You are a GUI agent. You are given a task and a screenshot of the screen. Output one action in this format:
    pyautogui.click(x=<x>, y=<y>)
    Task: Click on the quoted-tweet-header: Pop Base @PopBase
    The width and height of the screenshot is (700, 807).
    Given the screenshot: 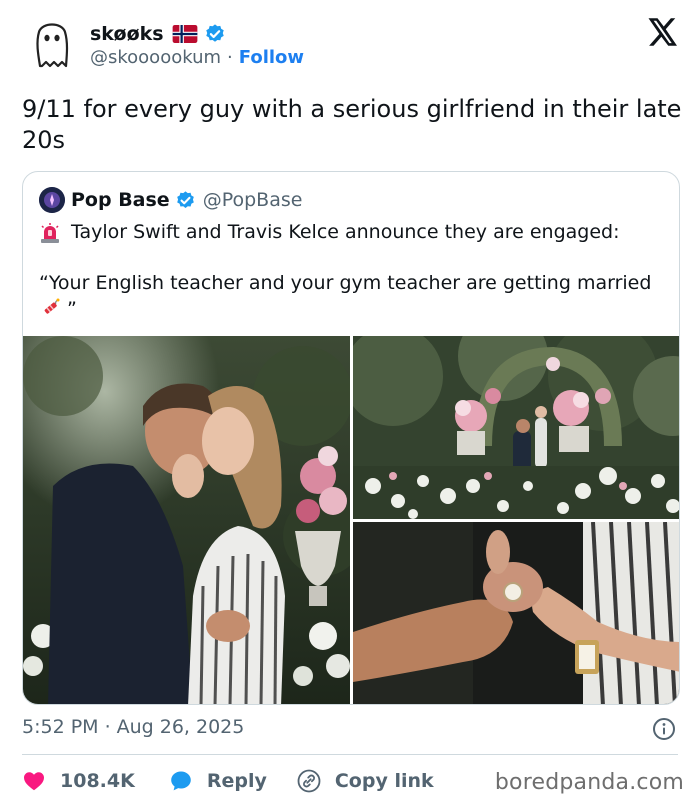 What is the action you would take?
    pyautogui.click(x=170, y=200)
    